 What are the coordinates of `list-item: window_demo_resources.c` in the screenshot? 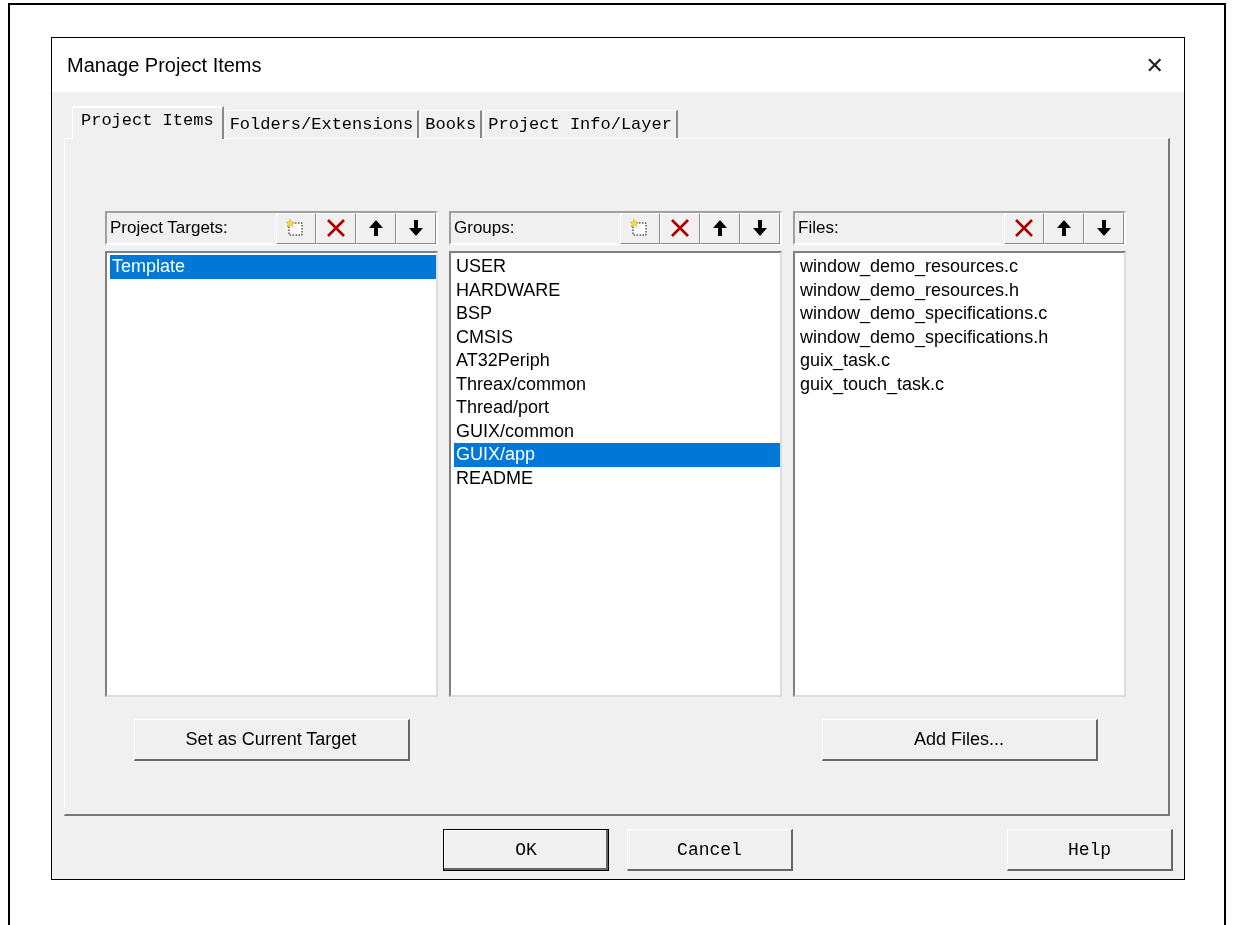 It's located at (961, 267).